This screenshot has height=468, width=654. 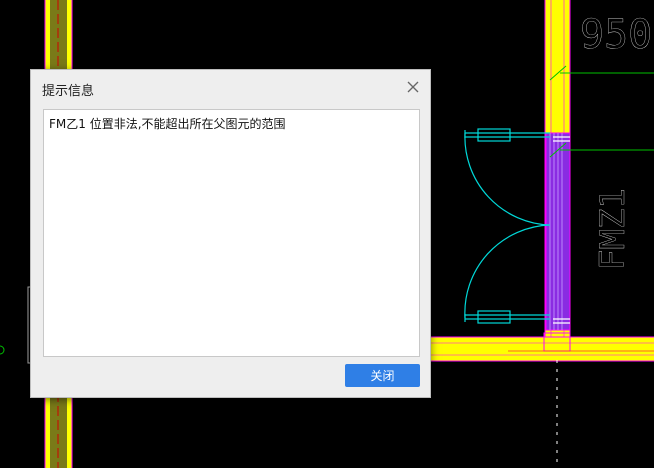 What do you see at coordinates (613, 229) in the screenshot?
I see `door-label: FMZ1` at bounding box center [613, 229].